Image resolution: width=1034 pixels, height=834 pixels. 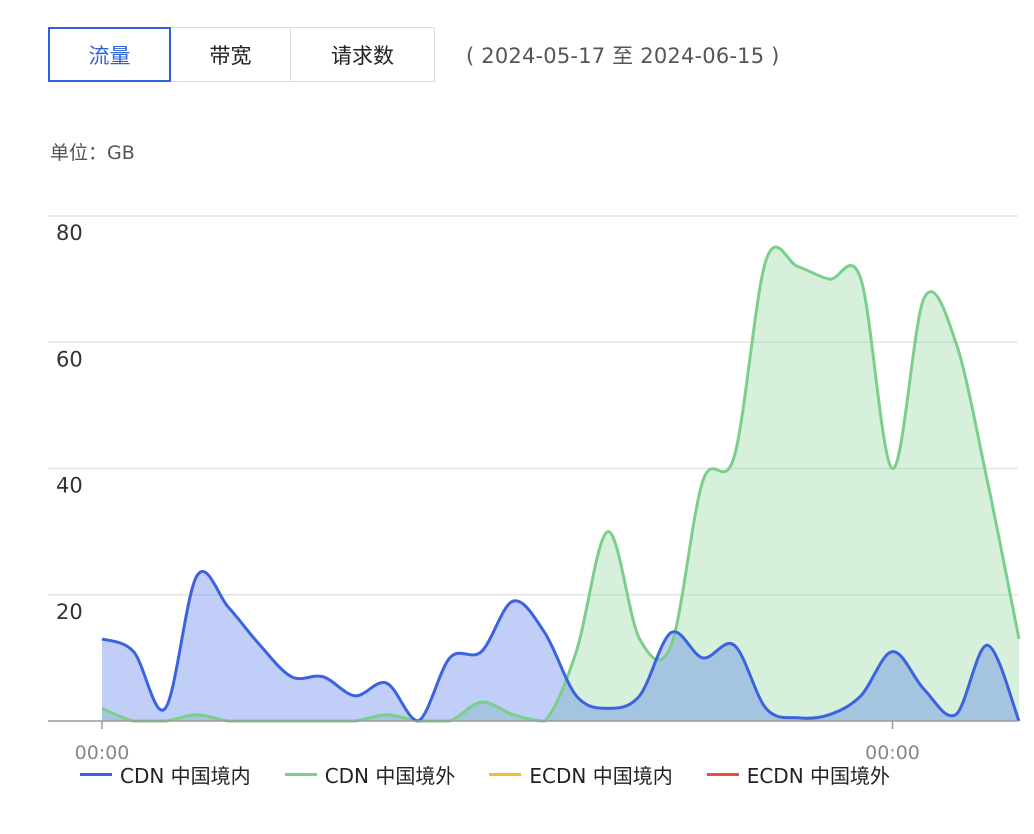 What do you see at coordinates (818, 776) in the screenshot?
I see `legend-label-ecdn-overseas: ECDN 中国境外` at bounding box center [818, 776].